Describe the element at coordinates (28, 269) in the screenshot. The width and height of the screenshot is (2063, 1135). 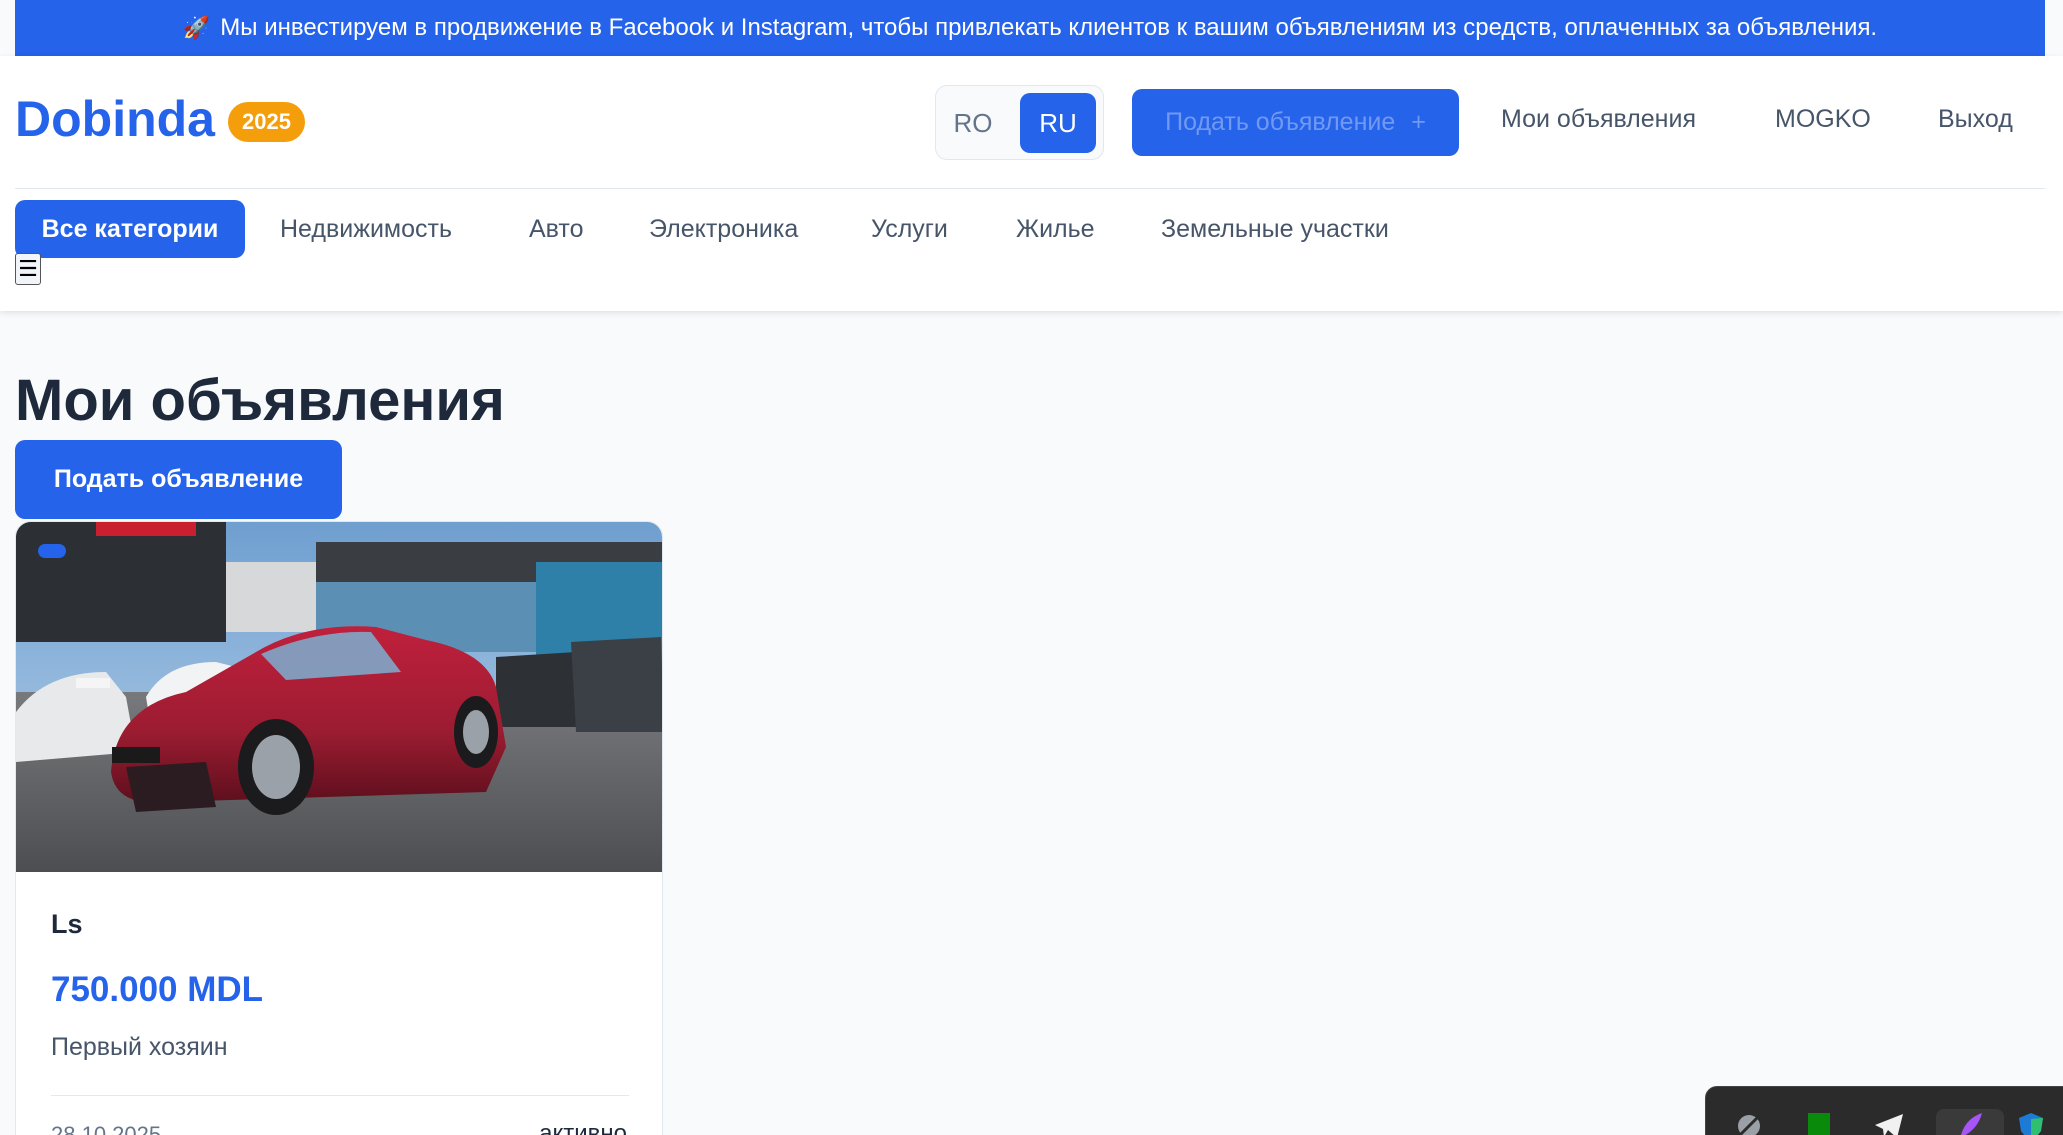
I see `menu-toggle-button: ☰` at that location.